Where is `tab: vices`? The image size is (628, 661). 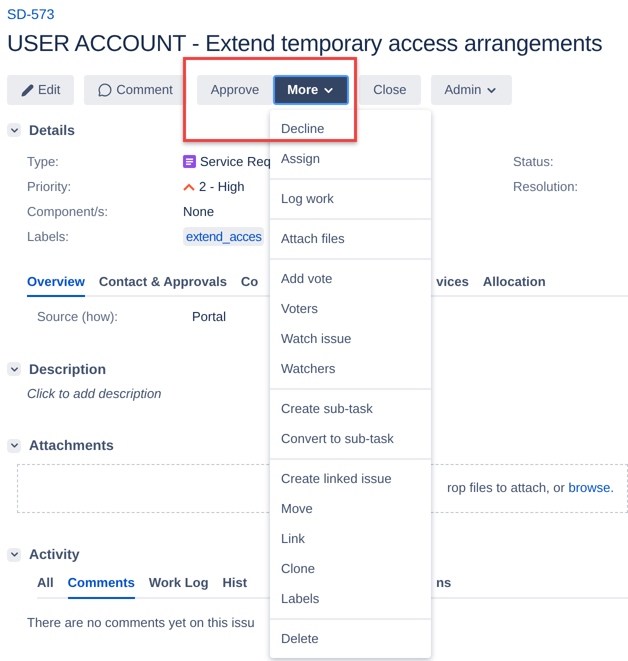
tab: vices is located at coordinates (452, 284).